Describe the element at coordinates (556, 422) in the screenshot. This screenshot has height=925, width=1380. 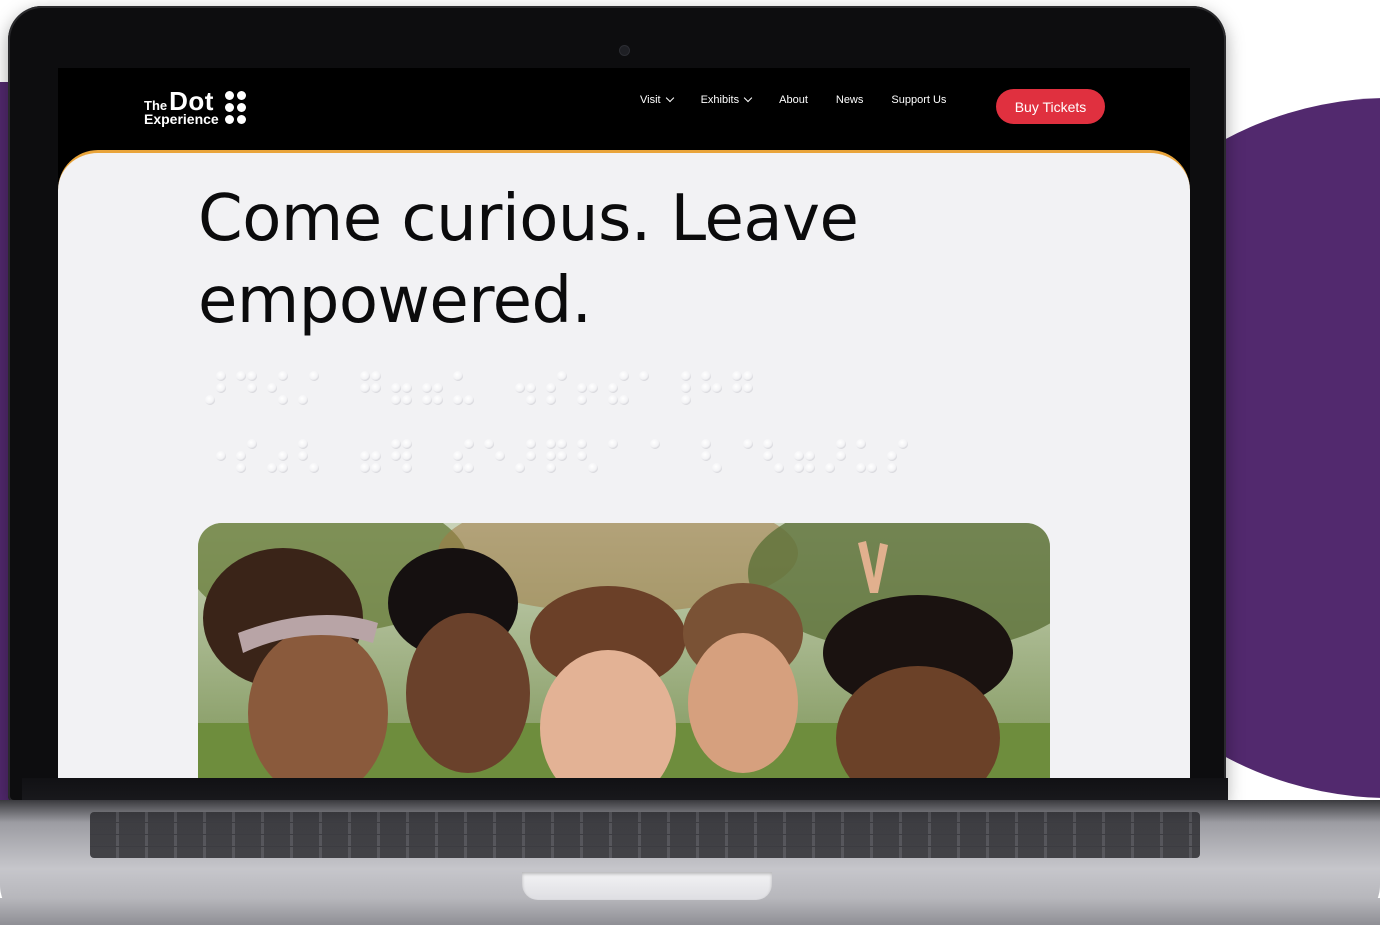
I see `braille-embossed-graphic` at that location.